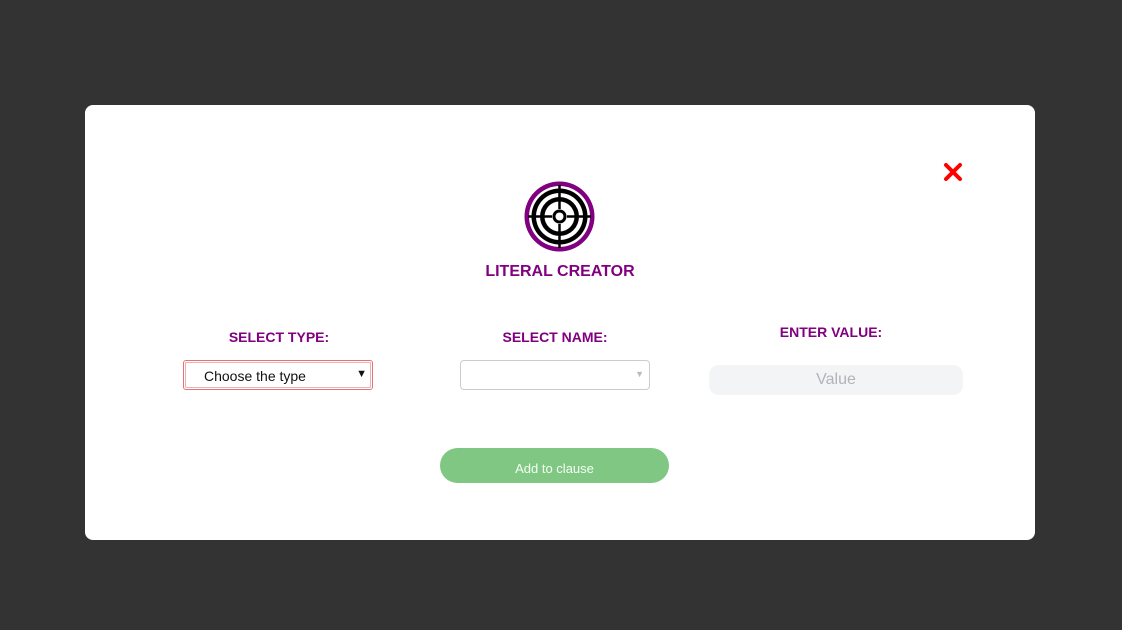 The height and width of the screenshot is (630, 1122). Describe the element at coordinates (831, 332) in the screenshot. I see `enter-value-label: ENTER VALUE:` at that location.